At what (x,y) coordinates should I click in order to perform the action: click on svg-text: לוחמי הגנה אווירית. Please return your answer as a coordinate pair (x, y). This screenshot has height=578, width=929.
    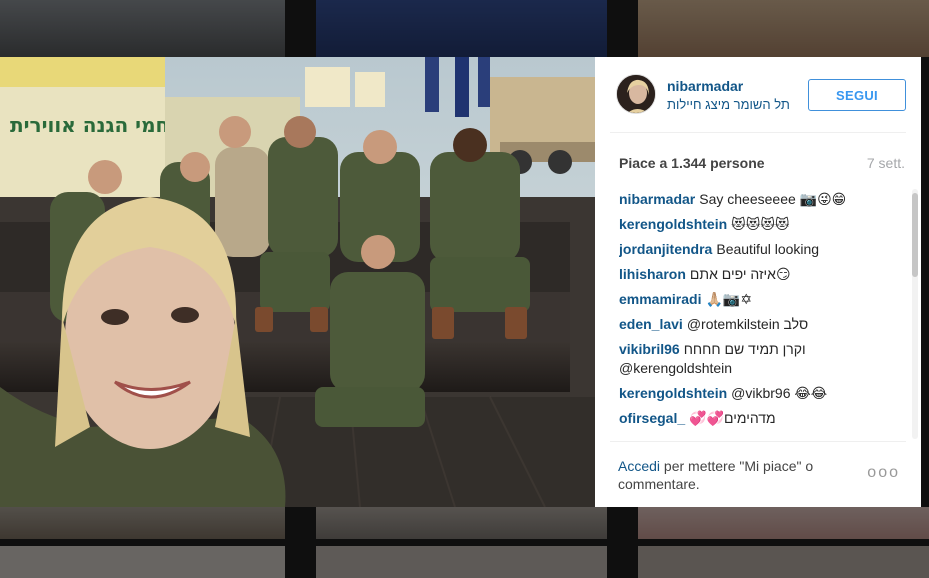
    Looking at the image, I should click on (99, 125).